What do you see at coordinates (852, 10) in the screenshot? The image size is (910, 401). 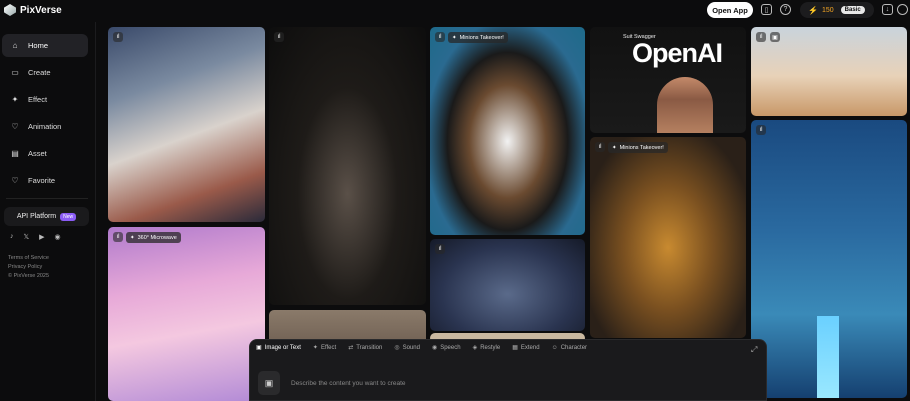 I see `plan-badge: Basic` at bounding box center [852, 10].